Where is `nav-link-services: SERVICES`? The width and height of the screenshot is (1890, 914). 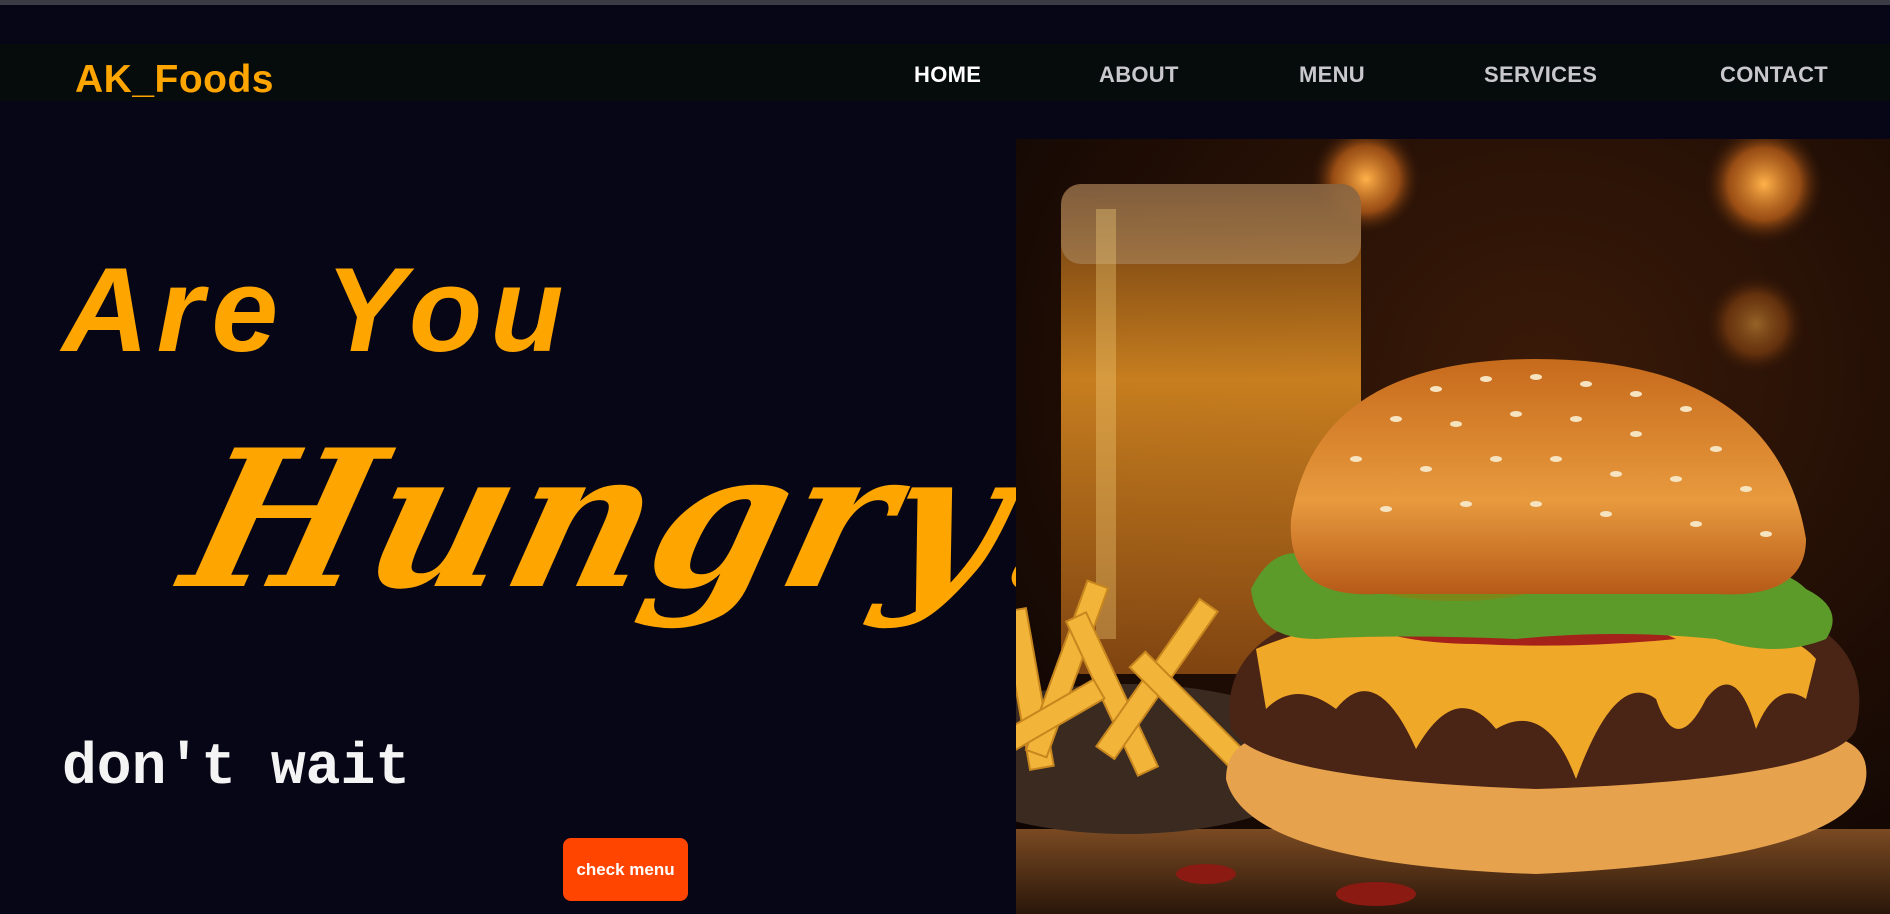 nav-link-services: SERVICES is located at coordinates (1540, 75).